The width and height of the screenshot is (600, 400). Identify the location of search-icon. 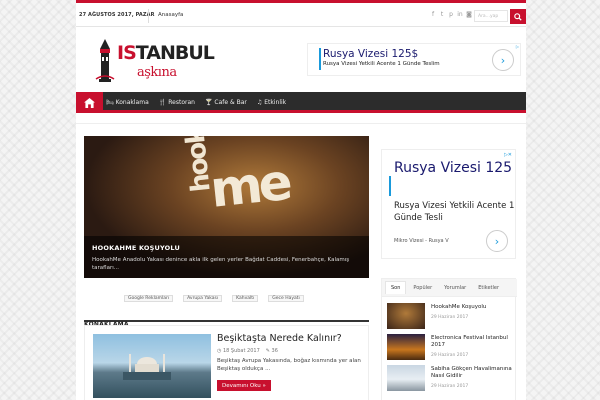
(518, 16).